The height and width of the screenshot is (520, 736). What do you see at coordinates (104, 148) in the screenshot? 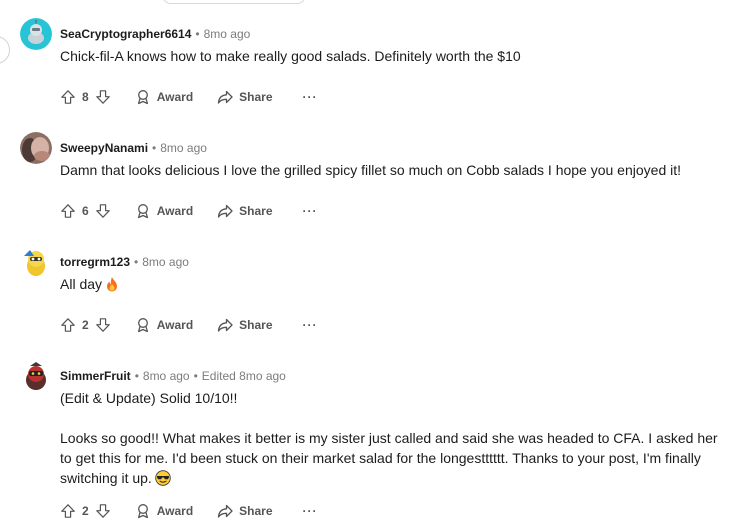
I see `author-name: SweepyNanami` at bounding box center [104, 148].